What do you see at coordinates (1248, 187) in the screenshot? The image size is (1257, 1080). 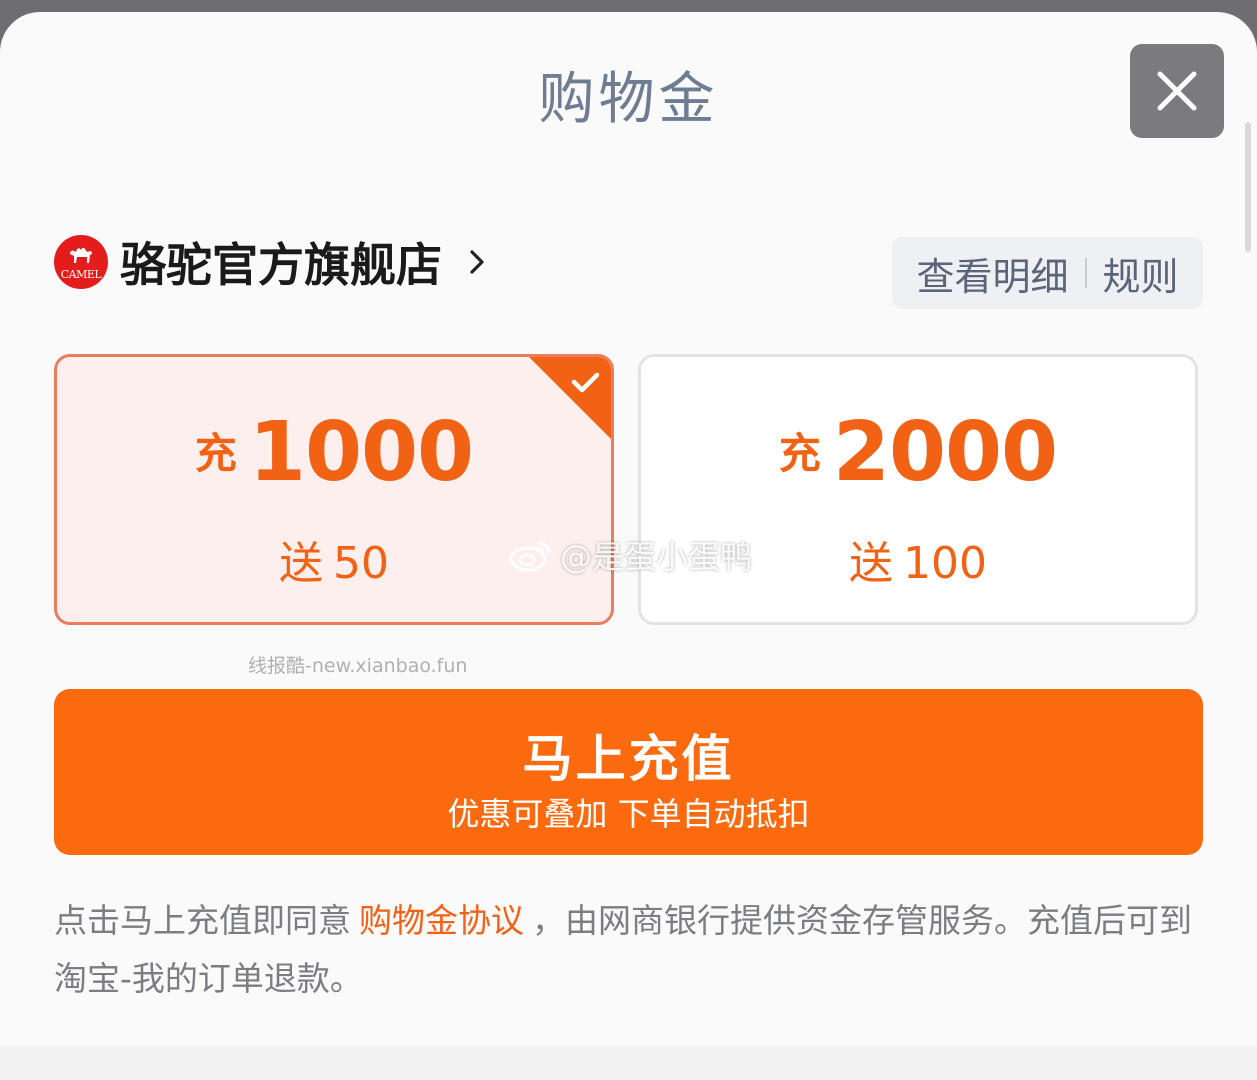 I see `scroll-indicator` at bounding box center [1248, 187].